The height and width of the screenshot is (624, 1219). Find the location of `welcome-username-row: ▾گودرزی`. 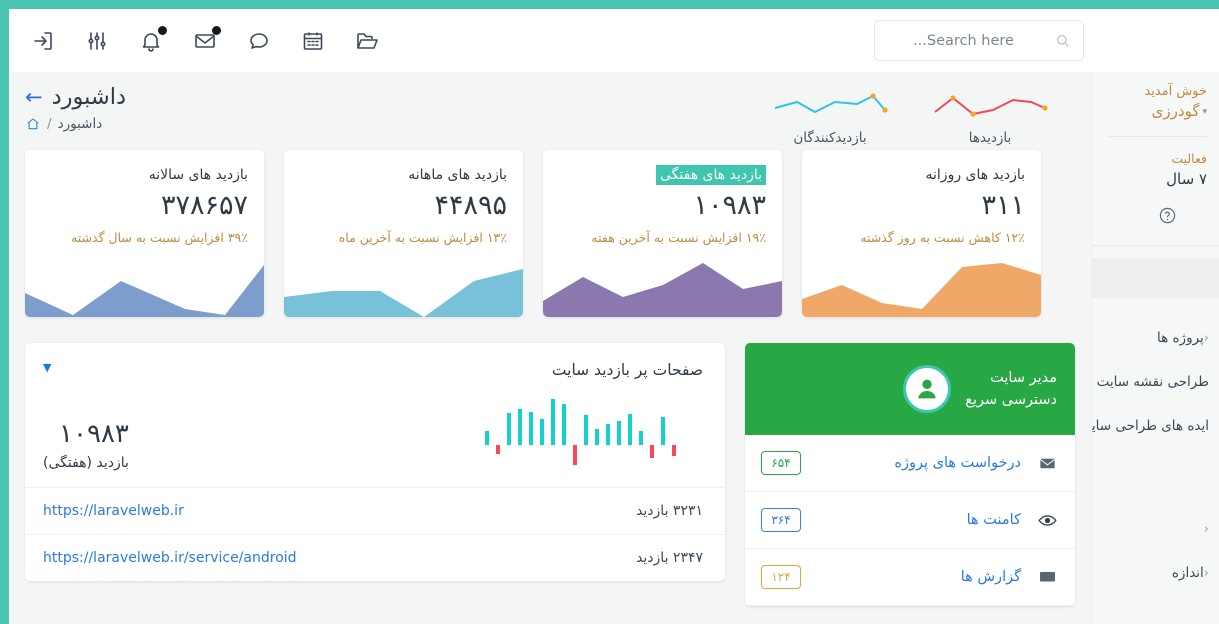

welcome-username-row: ▾گودرزی is located at coordinates (1155, 111).